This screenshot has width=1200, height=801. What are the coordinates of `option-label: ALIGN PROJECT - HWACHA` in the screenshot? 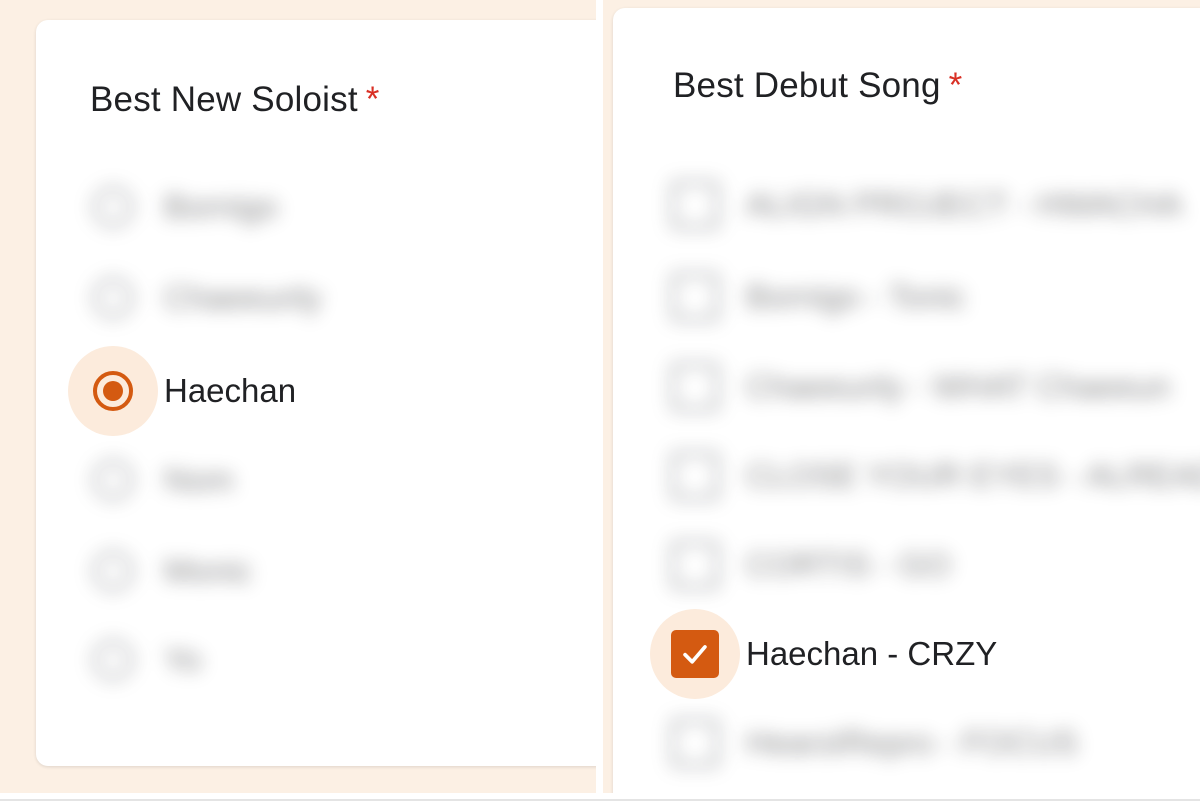 It's located at (964, 204).